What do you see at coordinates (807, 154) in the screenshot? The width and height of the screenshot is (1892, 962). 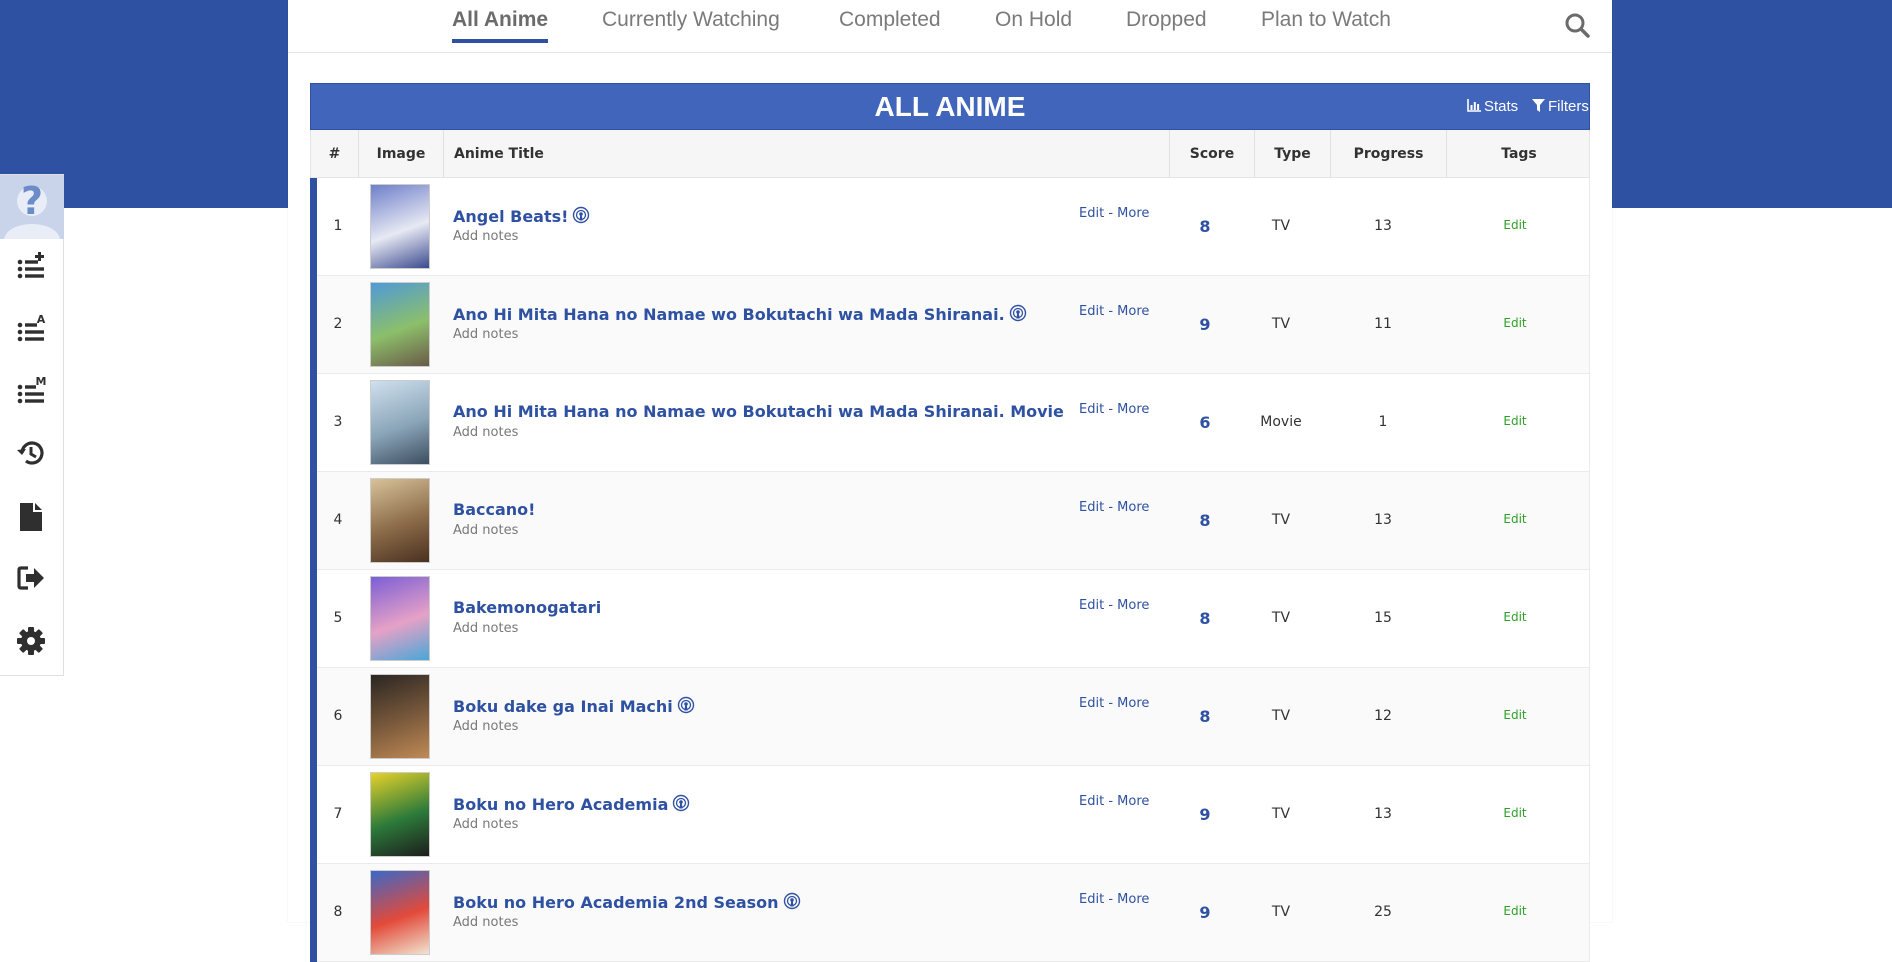 I see `col-anime-title: Anime Title` at bounding box center [807, 154].